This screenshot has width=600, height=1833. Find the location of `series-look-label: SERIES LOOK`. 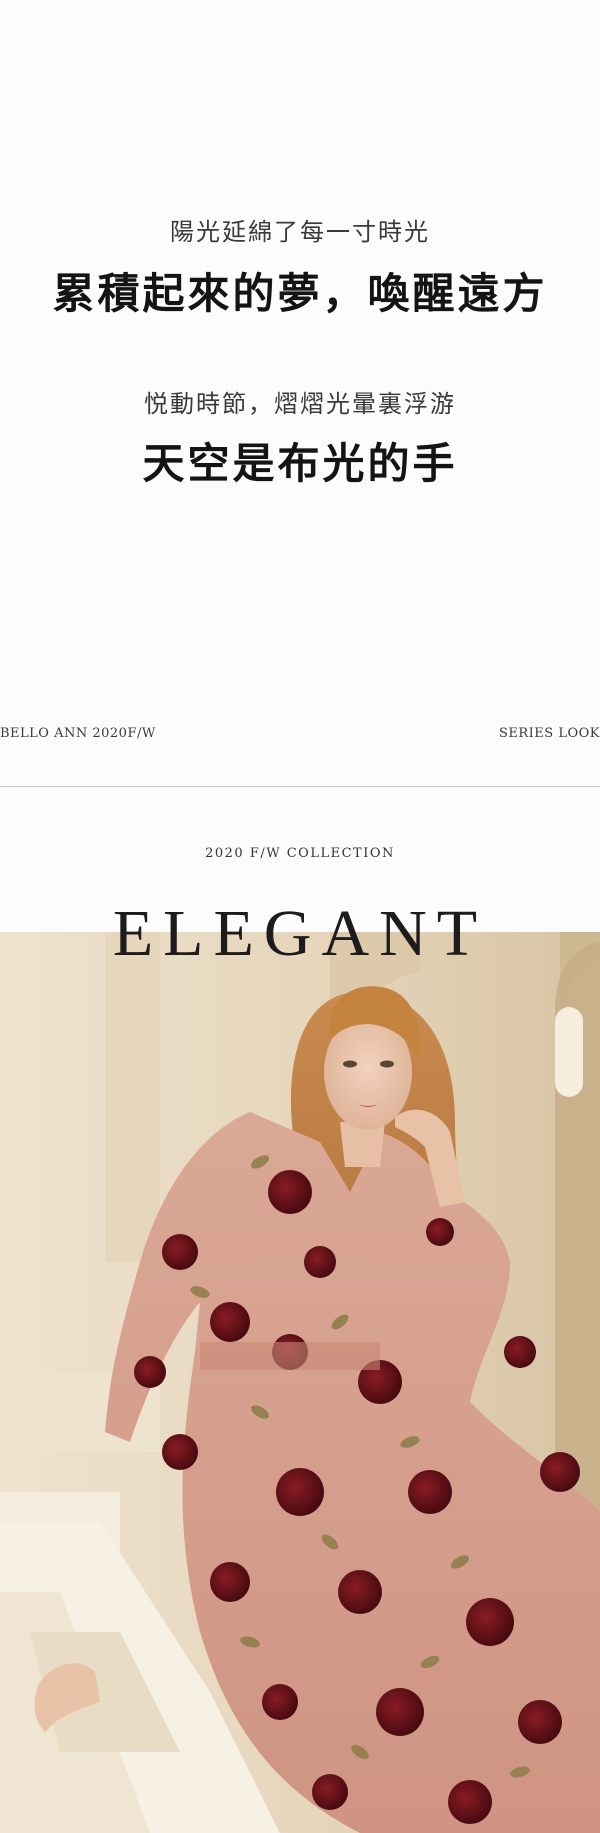

series-look-label: SERIES LOOK is located at coordinates (549, 733).